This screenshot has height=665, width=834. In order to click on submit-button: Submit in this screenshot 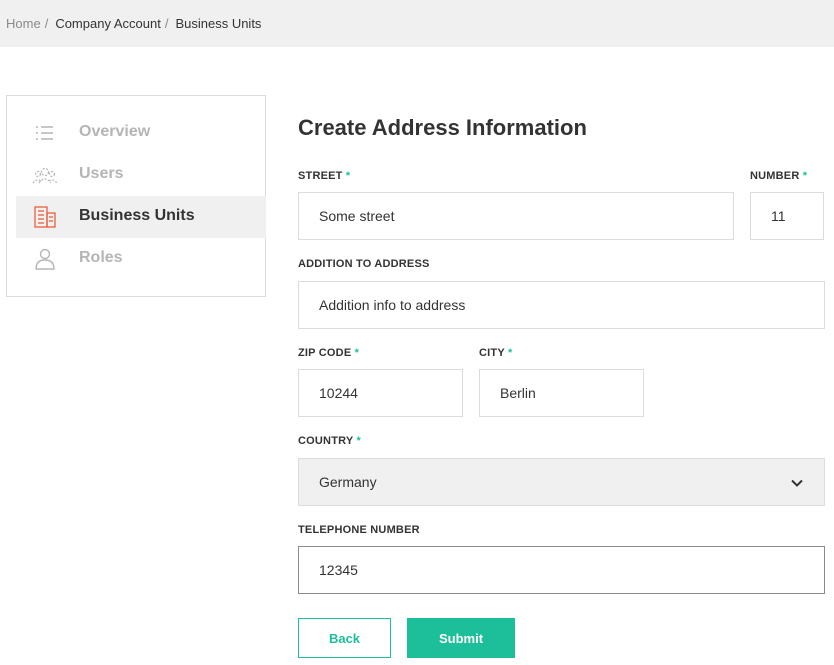, I will do `click(461, 638)`.